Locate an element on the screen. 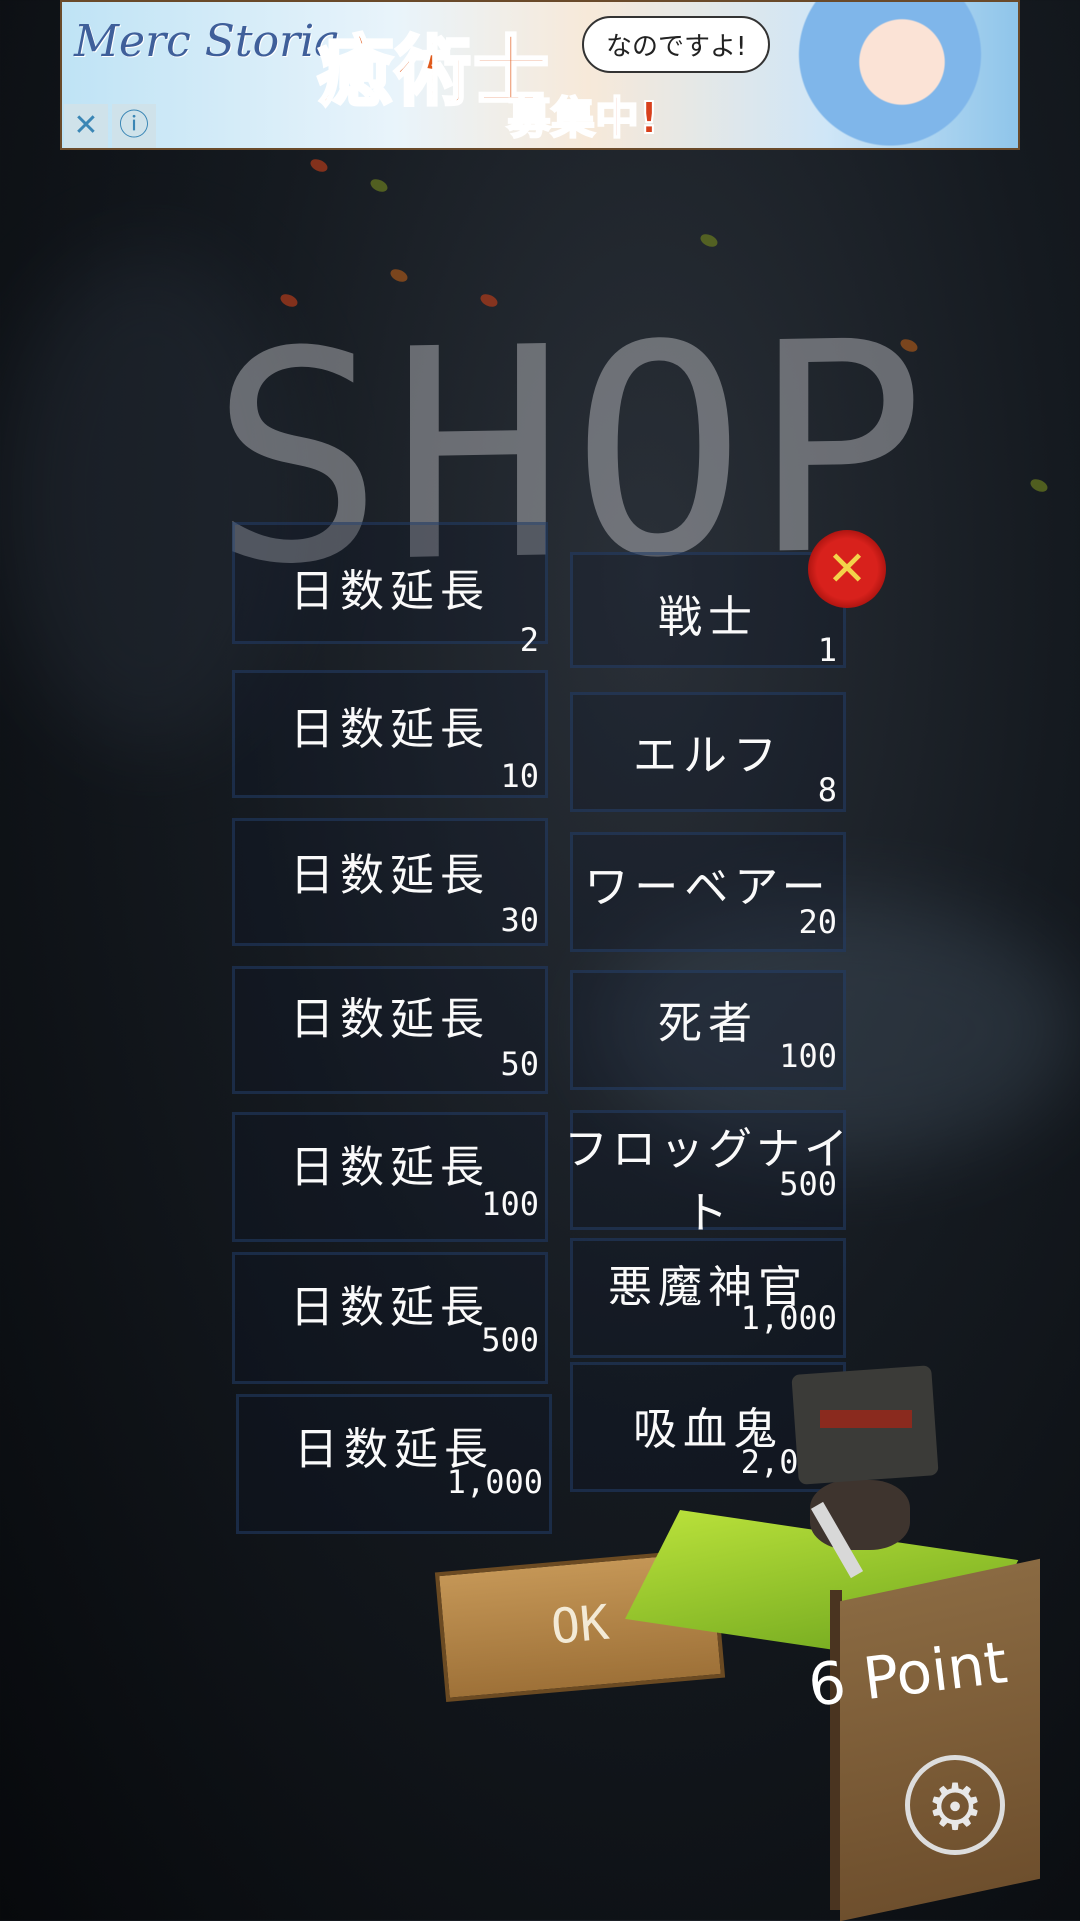 The width and height of the screenshot is (1080, 1921). ad-subheadline: 募集中! is located at coordinates (583, 118).